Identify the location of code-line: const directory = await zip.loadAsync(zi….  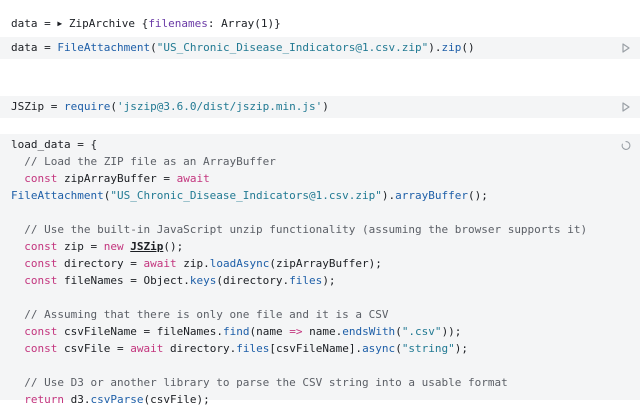
(203, 263).